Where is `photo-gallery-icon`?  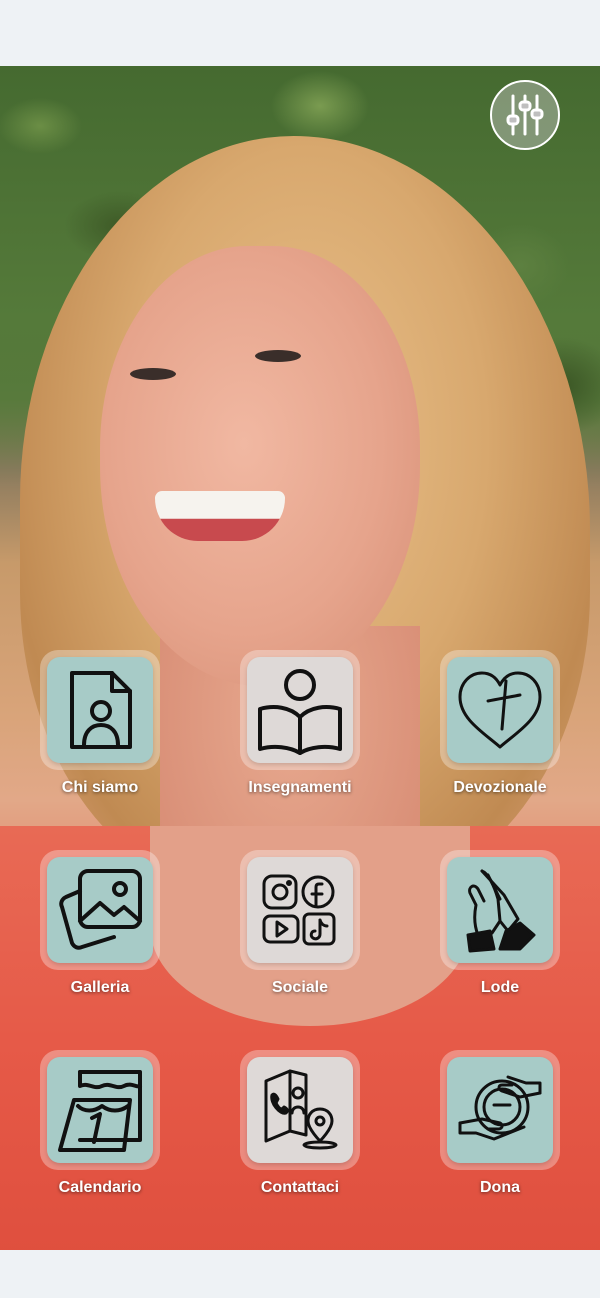
photo-gallery-icon is located at coordinates (100, 910).